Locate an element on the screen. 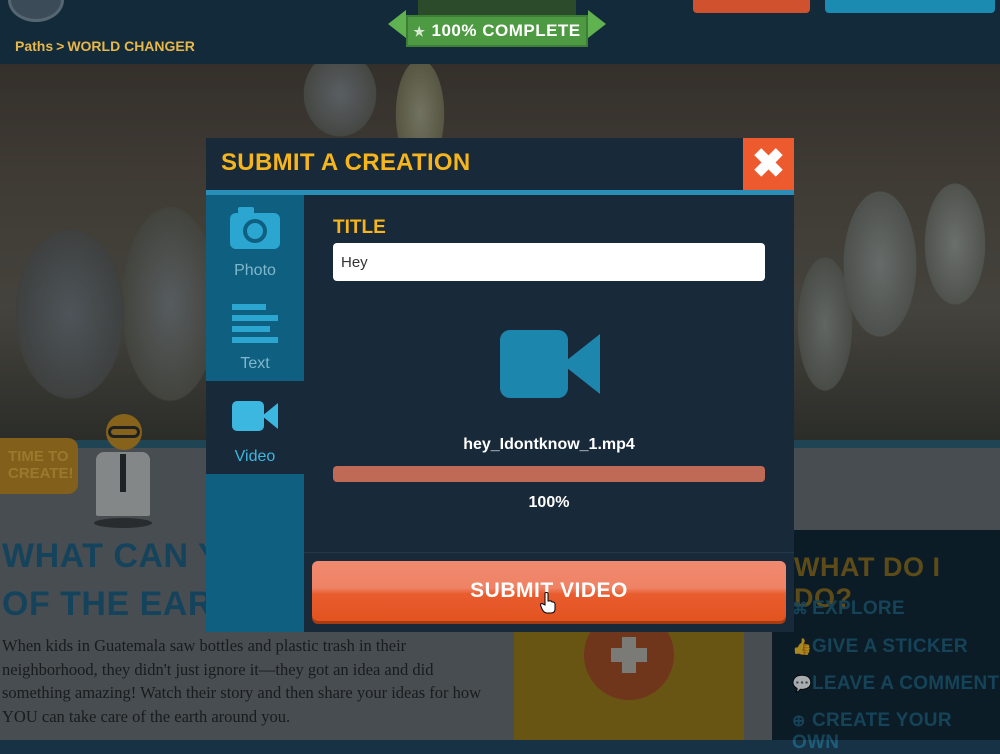 This screenshot has width=1000, height=754. completion-badge: ★ 100% COMPLETE is located at coordinates (497, 24).